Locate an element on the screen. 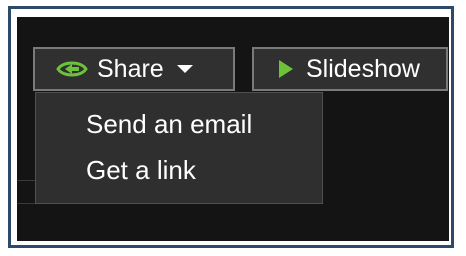 This screenshot has width=466, height=256. menu-item-label: Send an email is located at coordinates (169, 123).